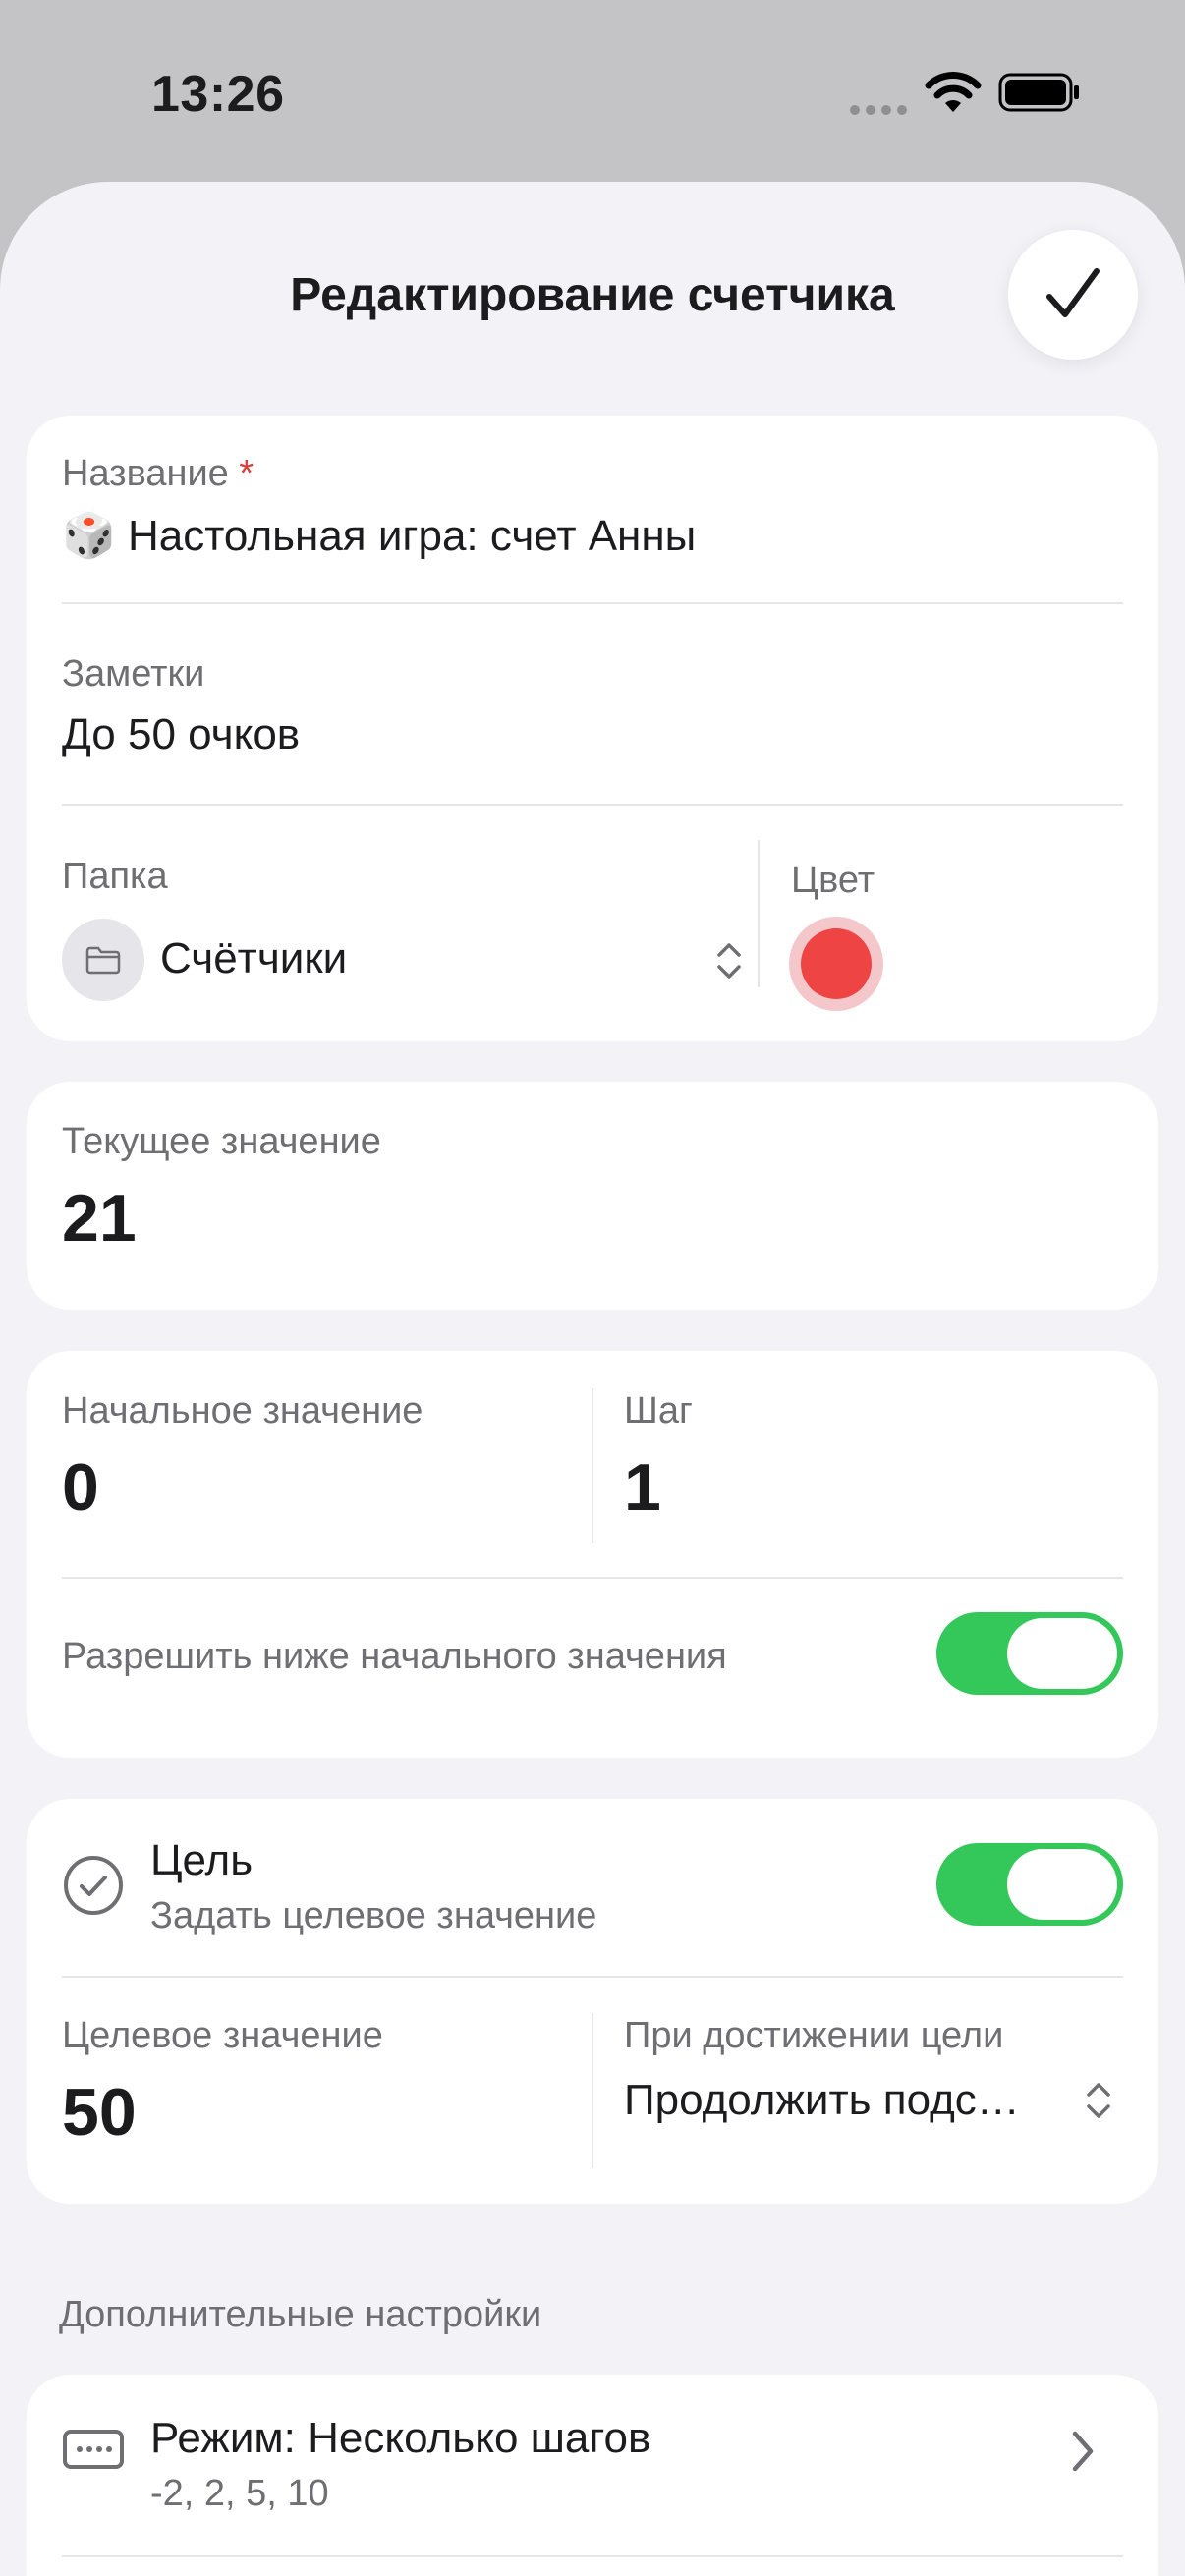 The height and width of the screenshot is (2576, 1185). What do you see at coordinates (406, 963) in the screenshot?
I see `folder-selector: Счётчики` at bounding box center [406, 963].